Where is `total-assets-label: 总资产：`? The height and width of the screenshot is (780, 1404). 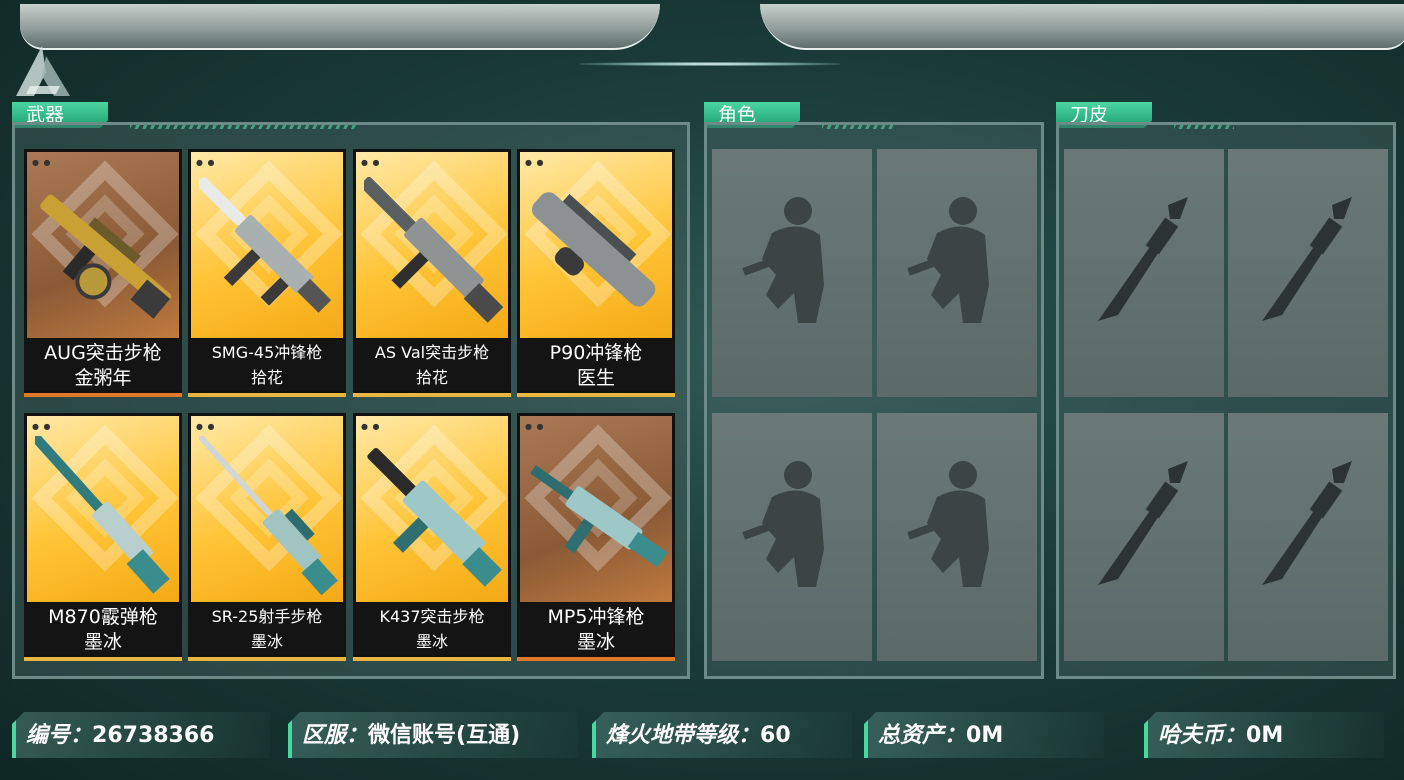 total-assets-label: 总资产： is located at coordinates (922, 735).